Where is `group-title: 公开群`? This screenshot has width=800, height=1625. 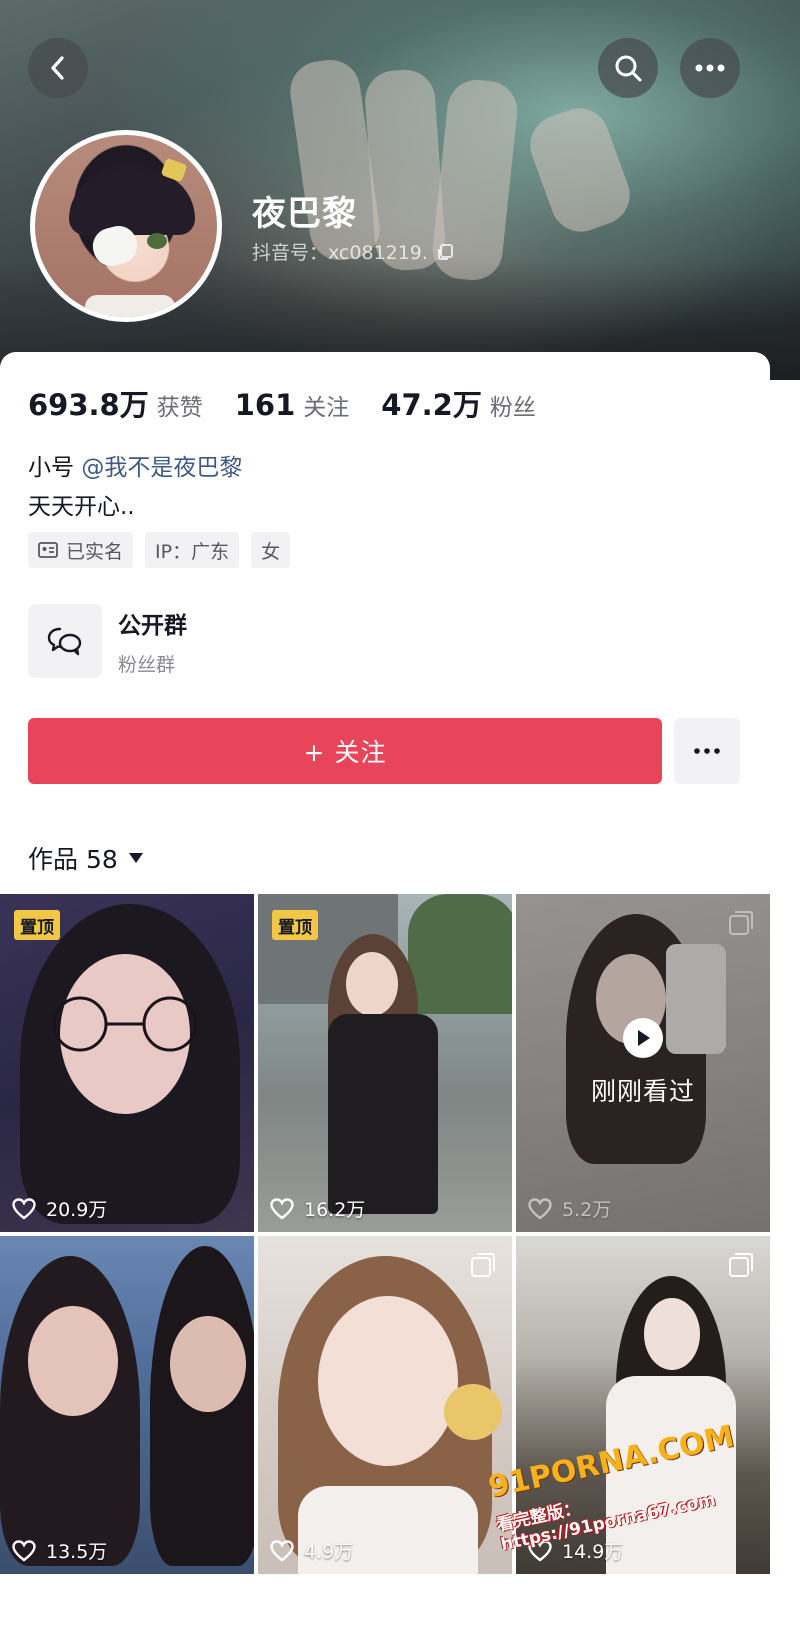 group-title: 公开群 is located at coordinates (152, 625).